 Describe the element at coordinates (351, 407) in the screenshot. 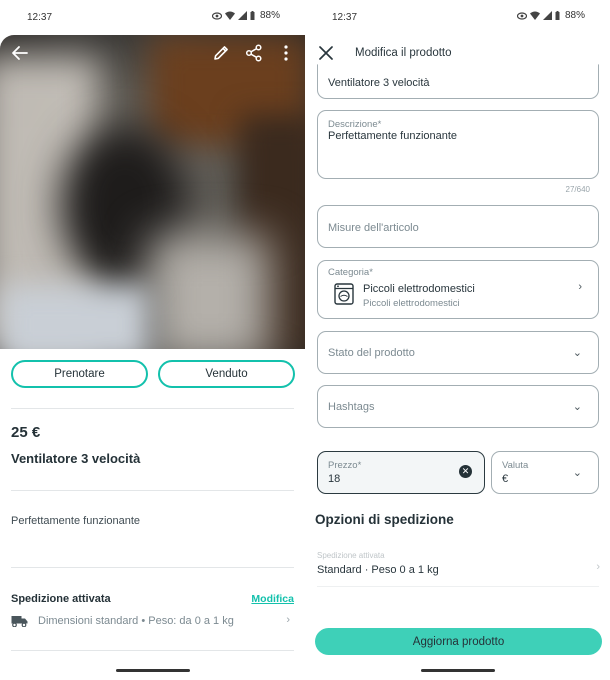

I see `hashtags-placeholder: Hashtags` at that location.